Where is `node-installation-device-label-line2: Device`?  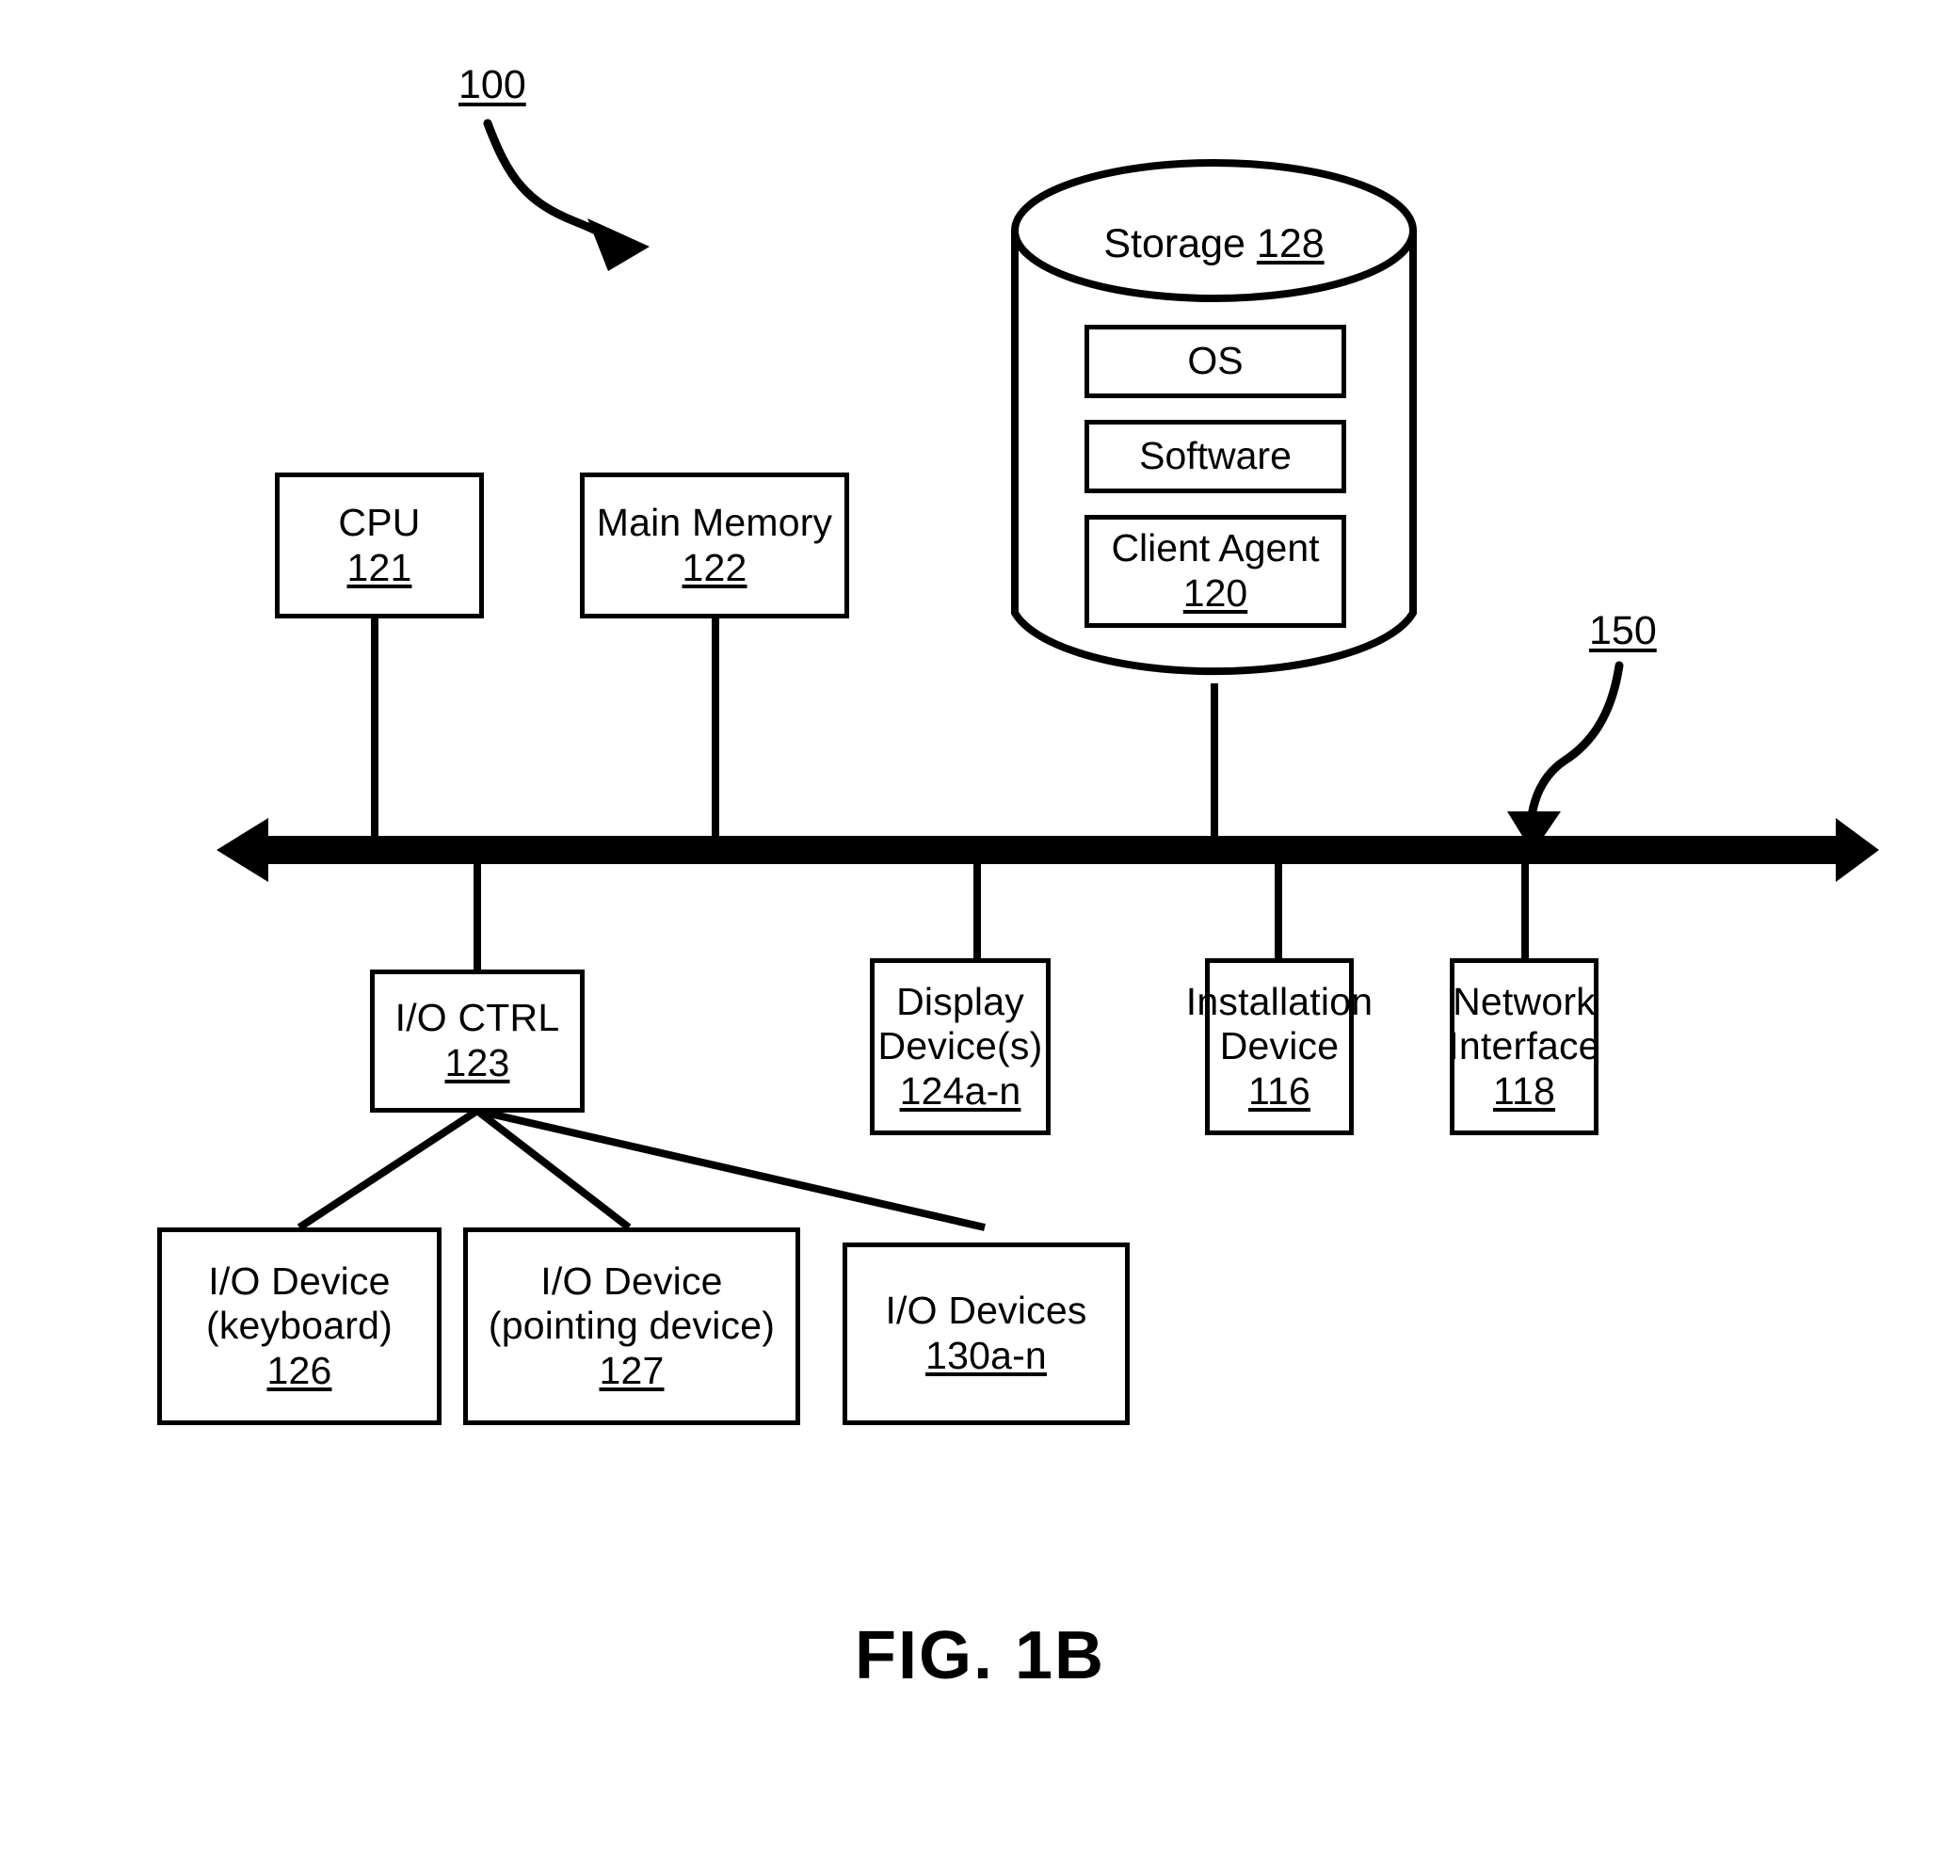
node-installation-device-label-line2: Device is located at coordinates (1279, 1046).